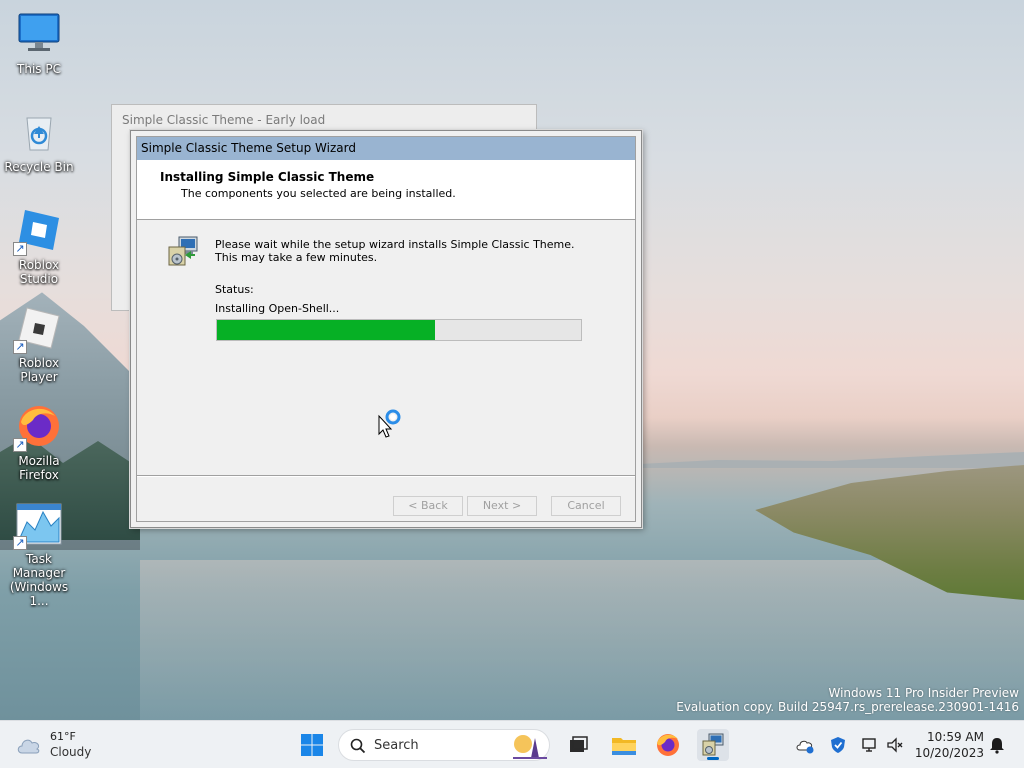  Describe the element at coordinates (38, 231) in the screenshot. I see `roblox-studio-icon: ↗` at that location.